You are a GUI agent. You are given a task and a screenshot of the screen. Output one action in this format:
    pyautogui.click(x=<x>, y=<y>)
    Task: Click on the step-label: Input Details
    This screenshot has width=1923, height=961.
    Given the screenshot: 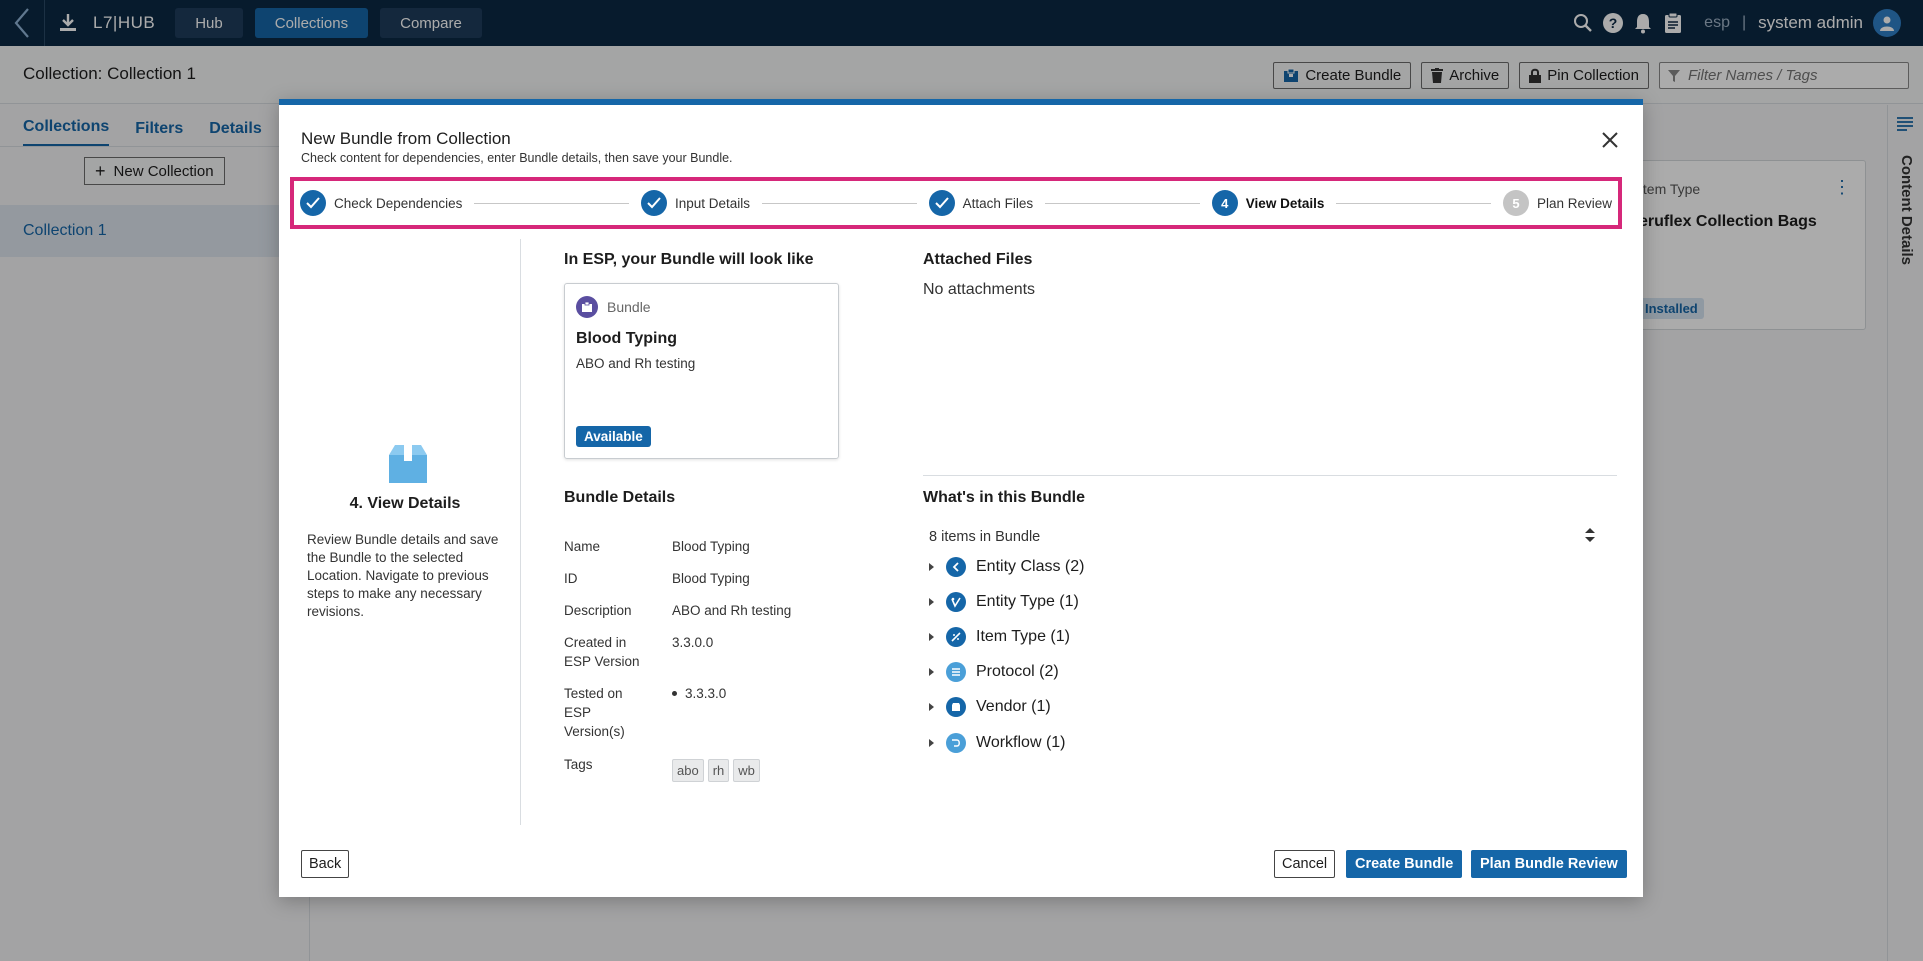 What is the action you would take?
    pyautogui.click(x=712, y=203)
    